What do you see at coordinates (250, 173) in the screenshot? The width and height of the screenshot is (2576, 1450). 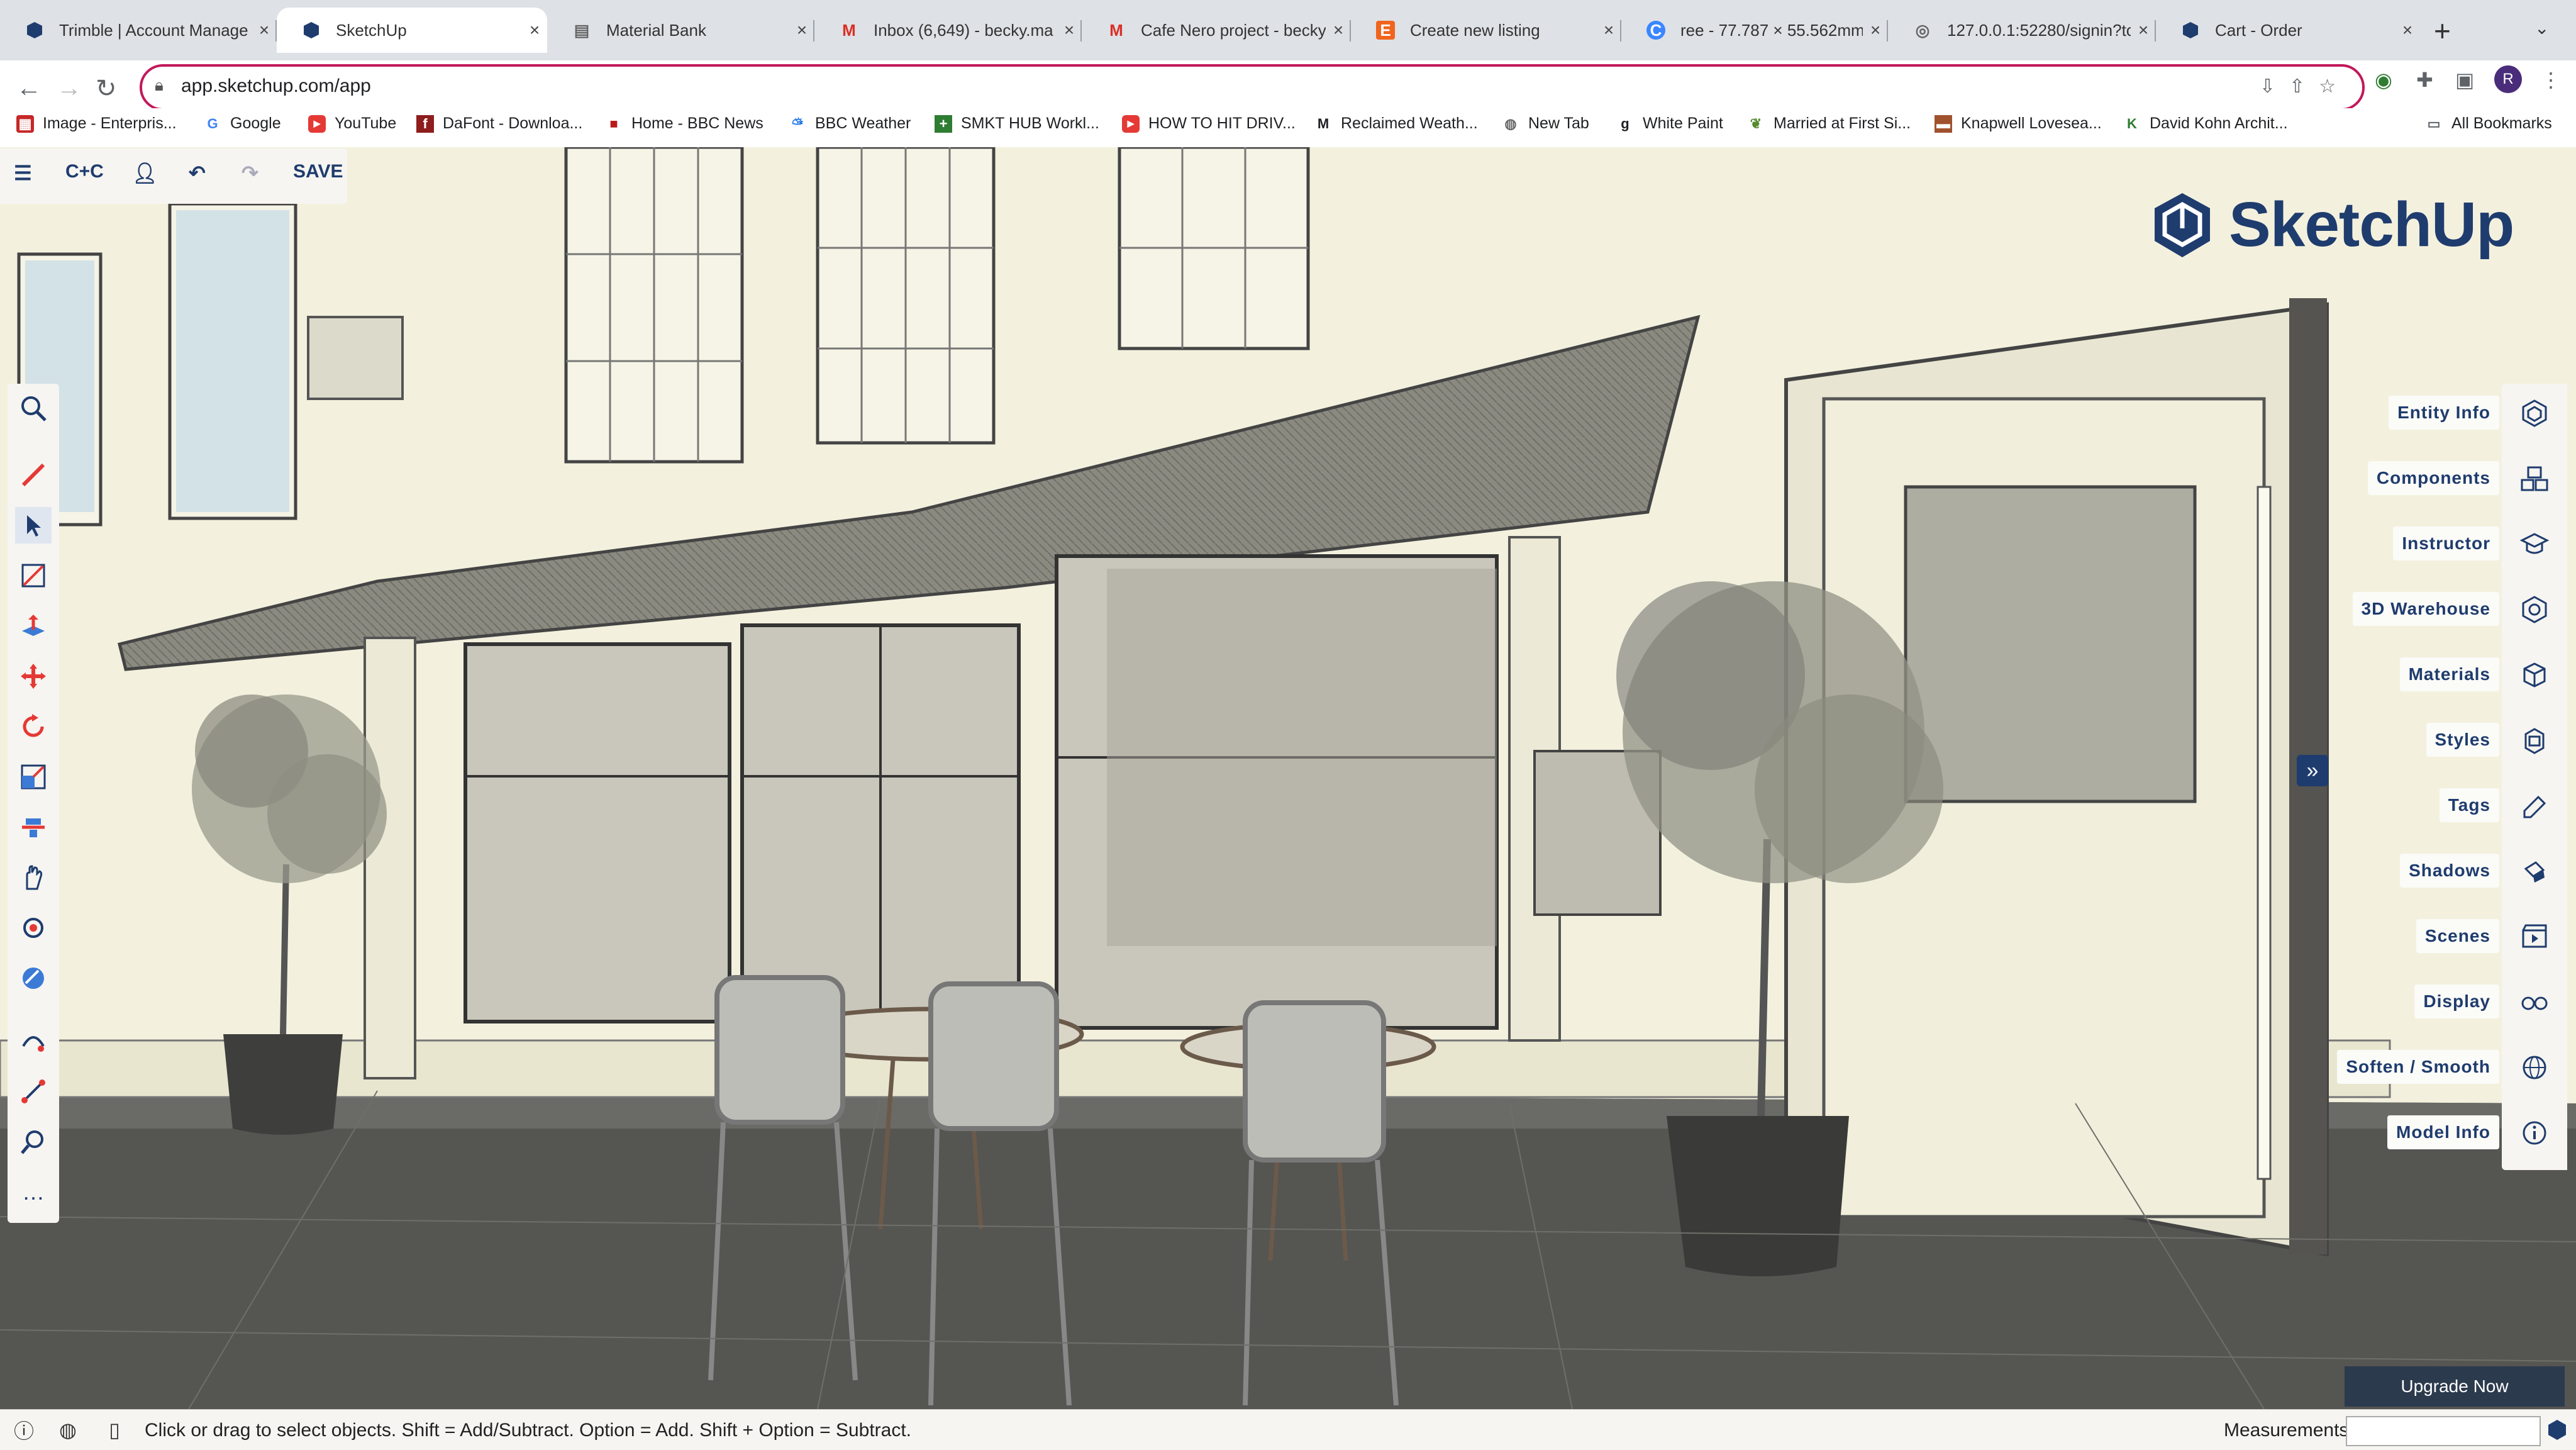 I see `redo-icon: ↷` at bounding box center [250, 173].